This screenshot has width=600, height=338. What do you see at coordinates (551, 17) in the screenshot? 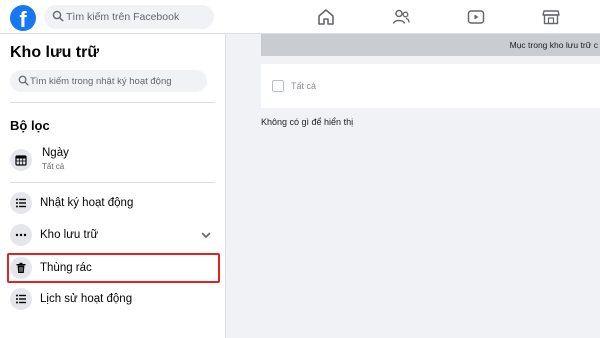
I see `marketplace-icon` at bounding box center [551, 17].